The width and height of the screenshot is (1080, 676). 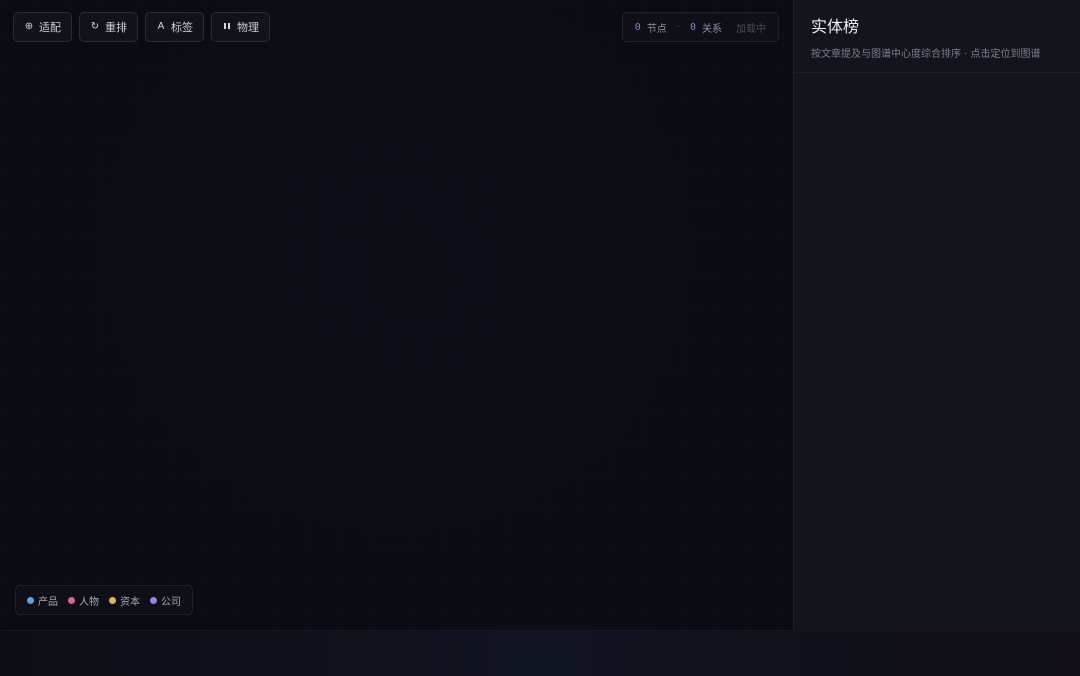 I want to click on relayout-button: ↻ 重排, so click(x=108, y=27).